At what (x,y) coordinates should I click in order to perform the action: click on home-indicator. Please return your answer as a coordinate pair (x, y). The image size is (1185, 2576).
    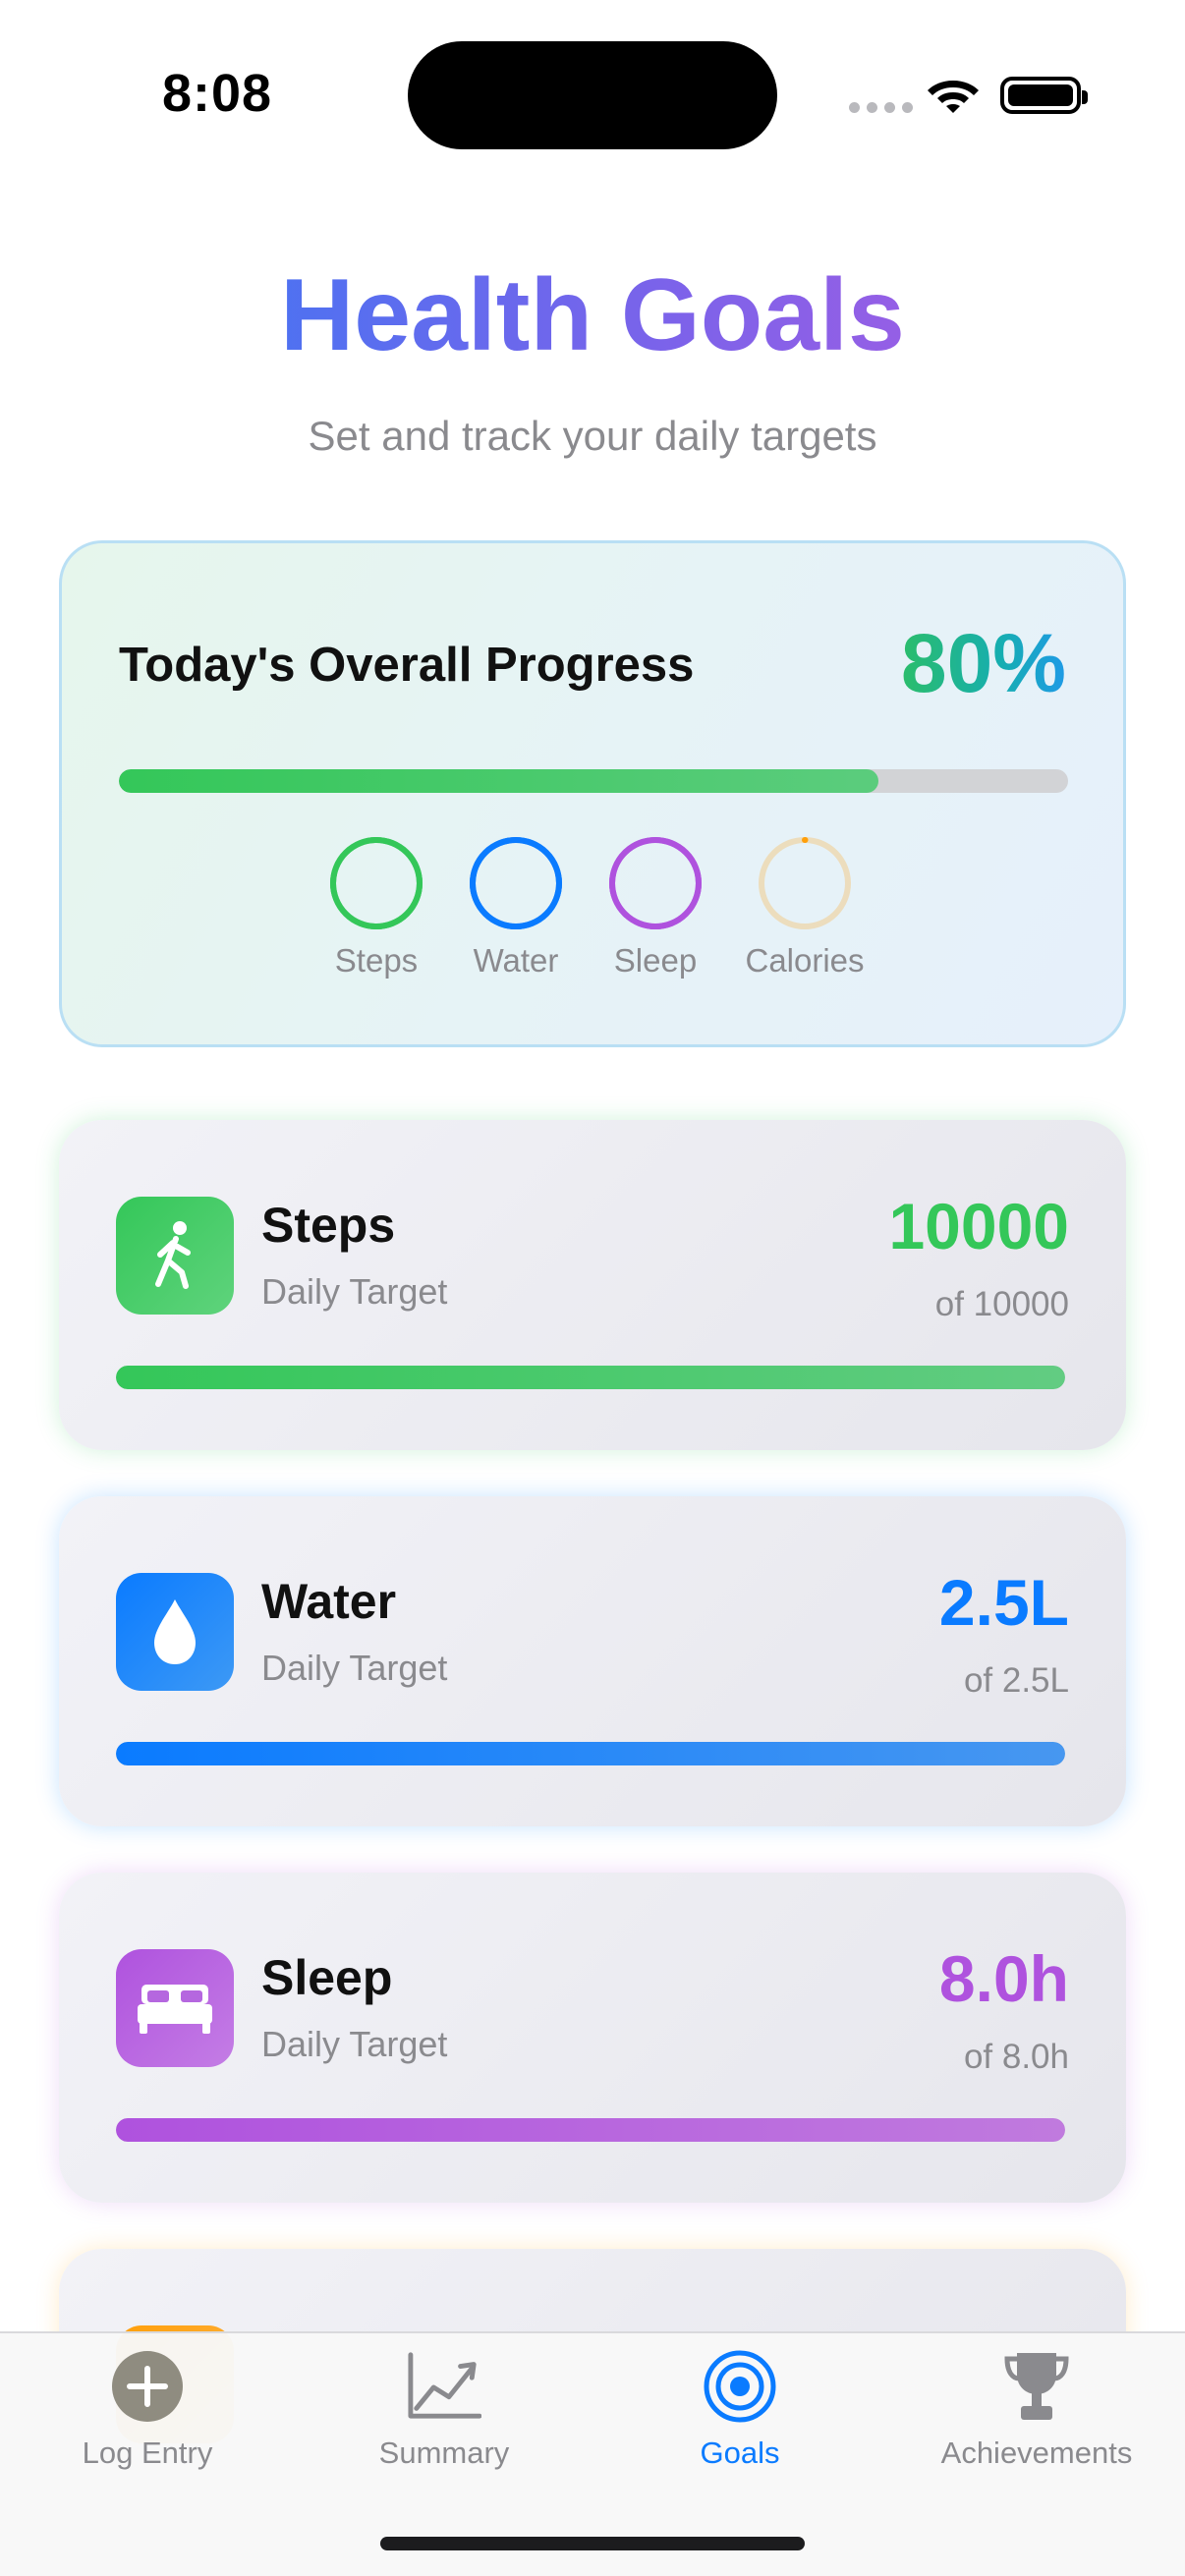
    Looking at the image, I should click on (592, 2543).